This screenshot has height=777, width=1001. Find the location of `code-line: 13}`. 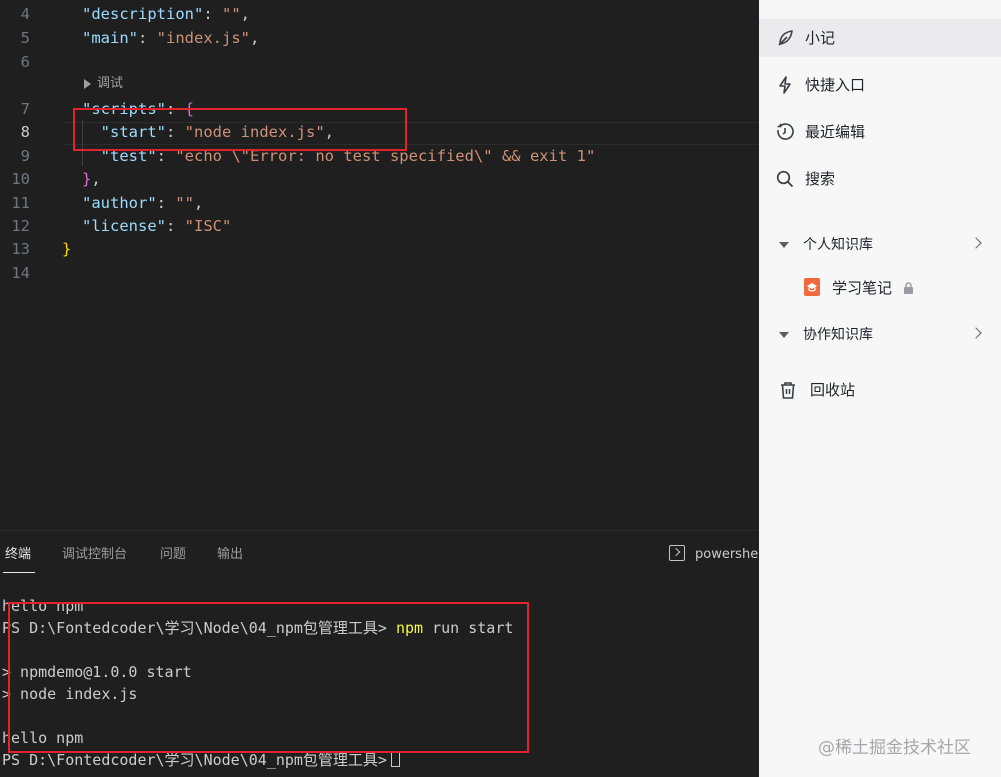

code-line: 13} is located at coordinates (379, 249).